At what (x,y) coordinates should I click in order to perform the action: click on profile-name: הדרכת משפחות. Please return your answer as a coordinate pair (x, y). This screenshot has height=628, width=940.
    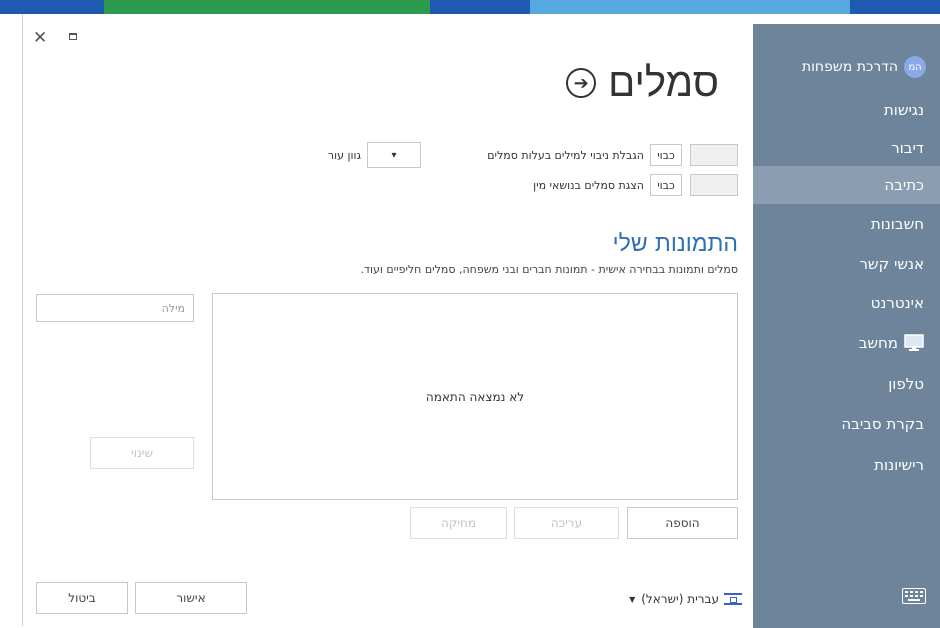
    Looking at the image, I should click on (849, 67).